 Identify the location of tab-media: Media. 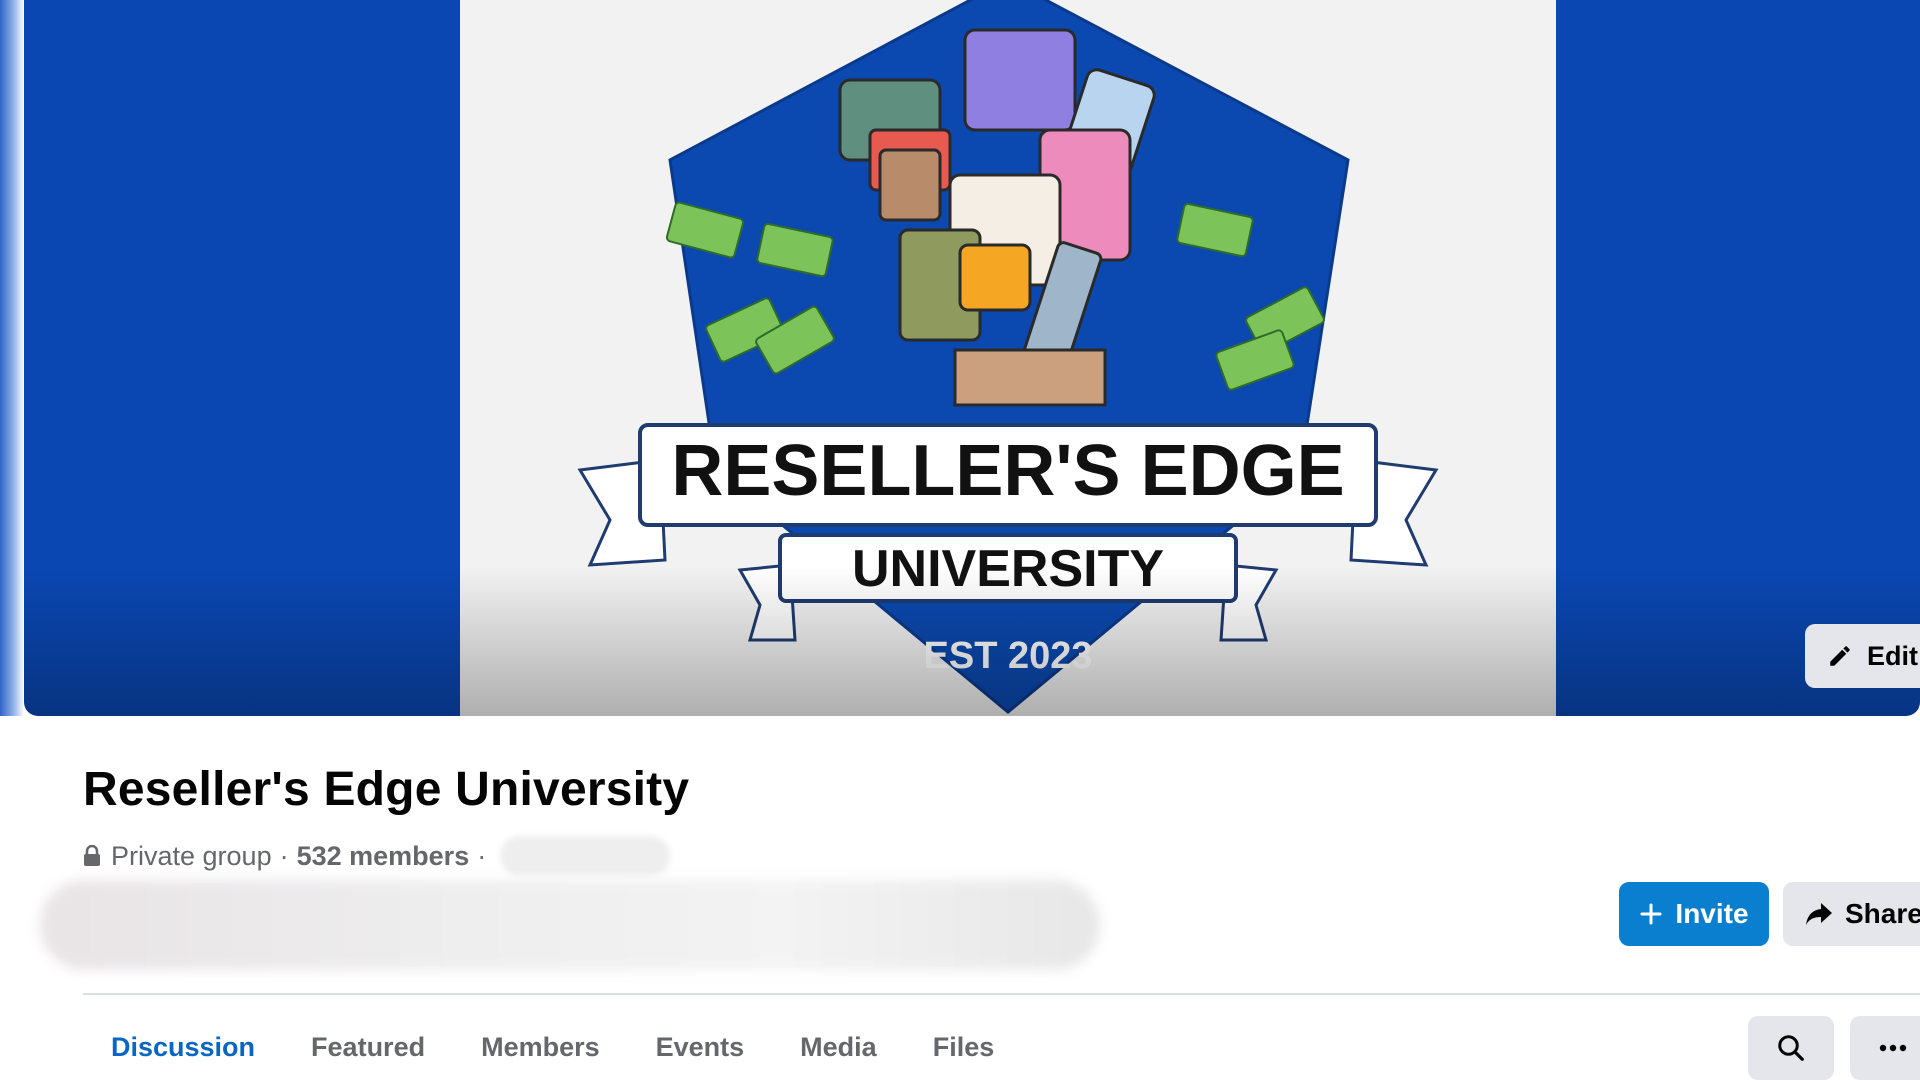
(838, 1047).